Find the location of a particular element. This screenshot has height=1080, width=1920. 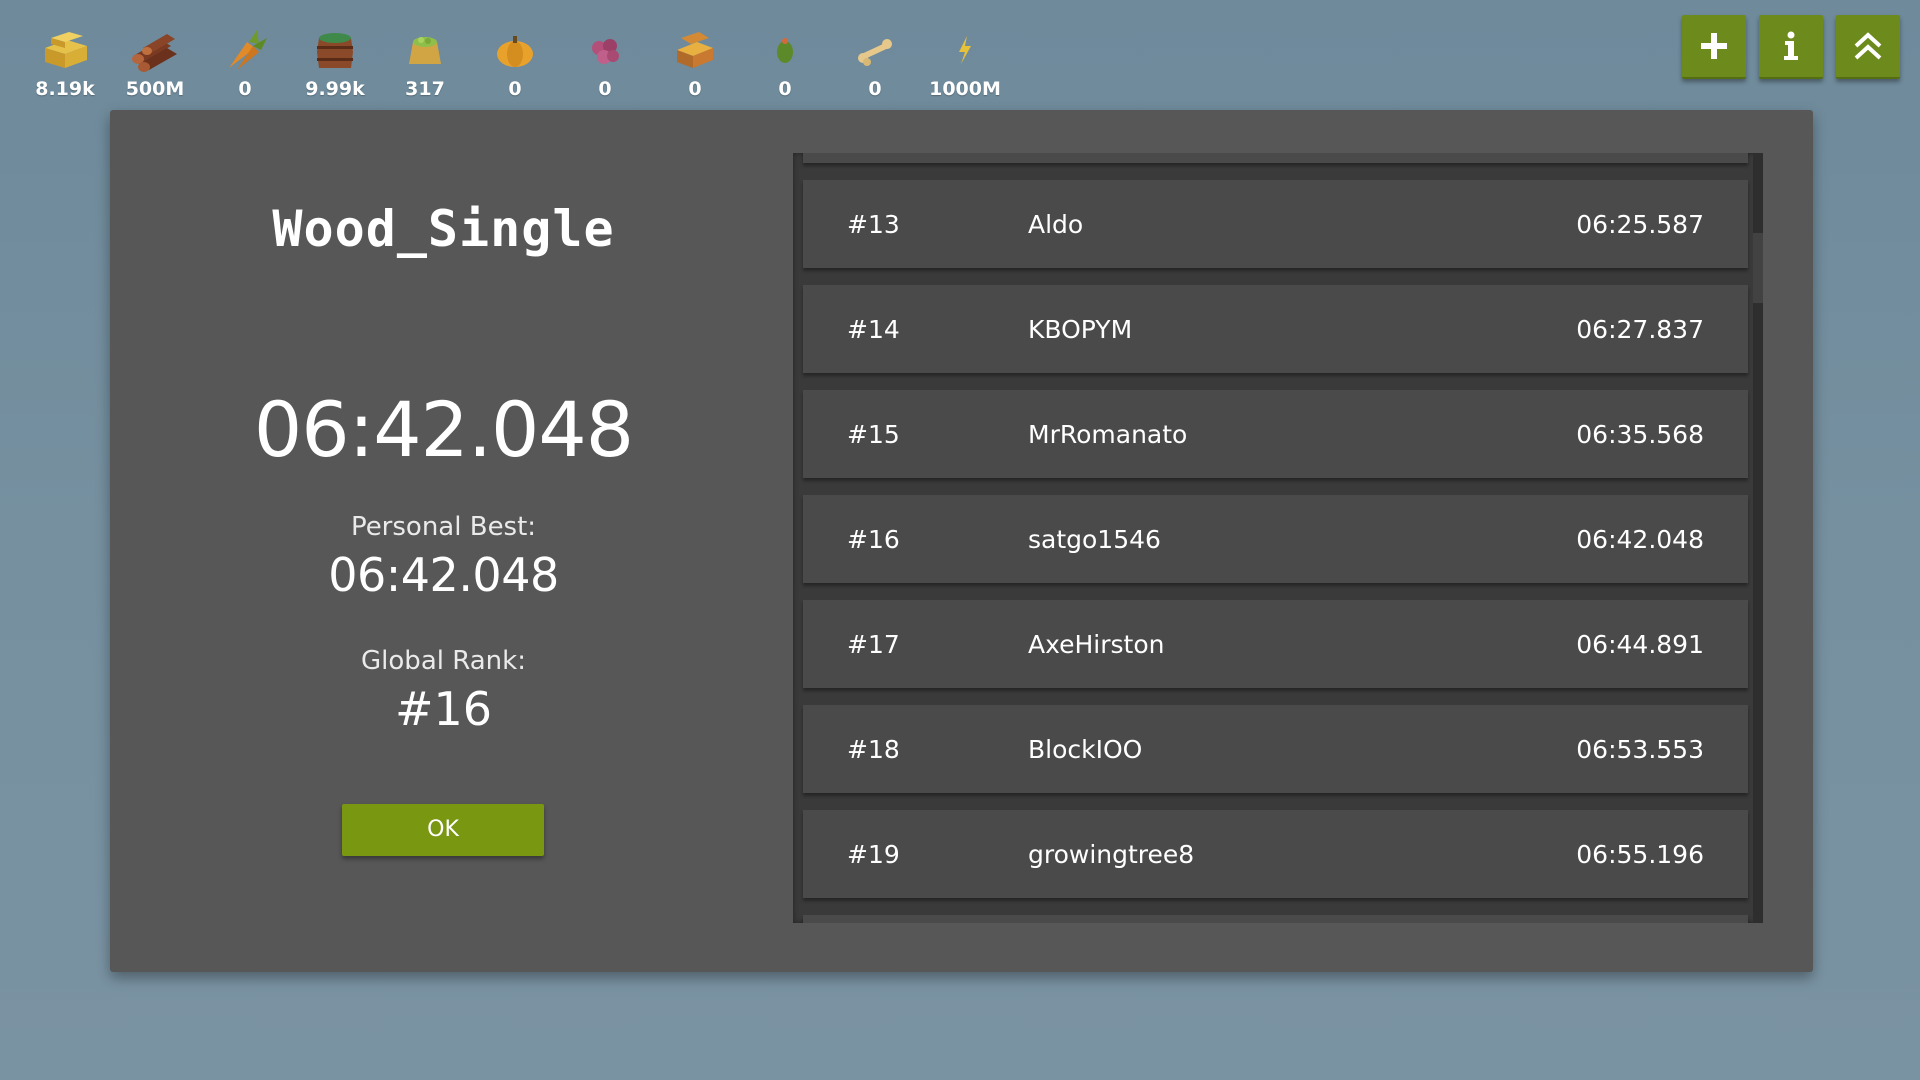

lightning-icon is located at coordinates (965, 50).